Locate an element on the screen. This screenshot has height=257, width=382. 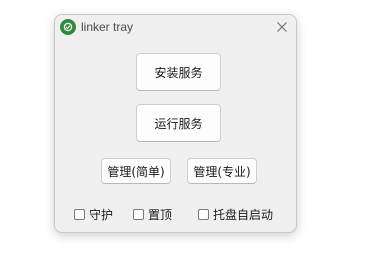
manage-simple-button: 管理(简单) is located at coordinates (136, 171).